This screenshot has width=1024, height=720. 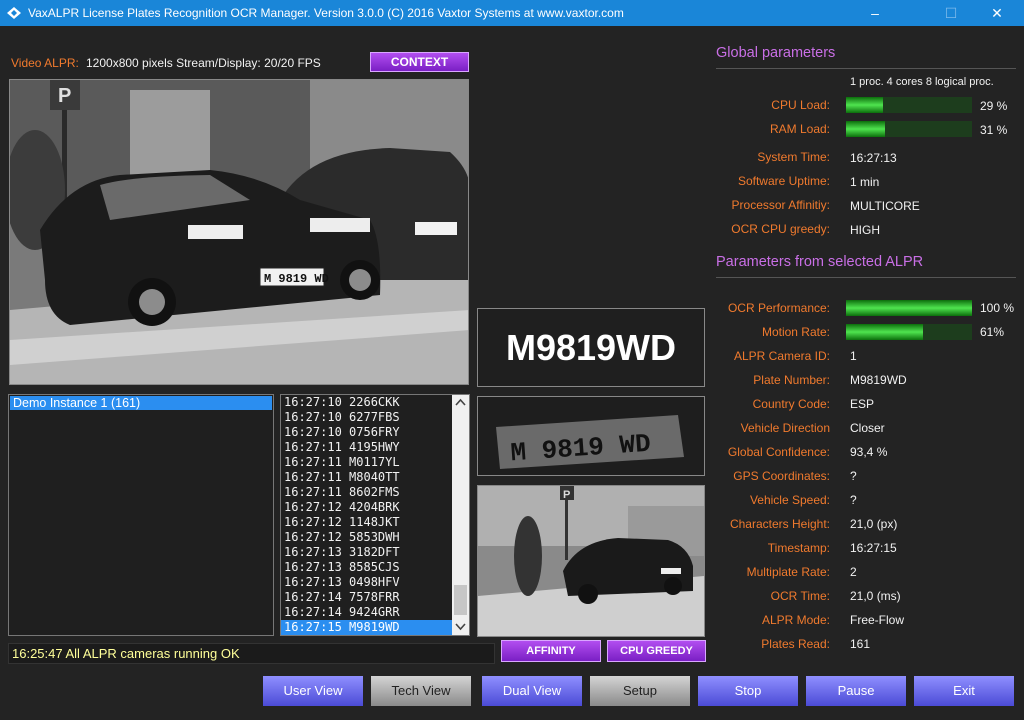 I want to click on tech-view-button: Tech View, so click(x=421, y=691).